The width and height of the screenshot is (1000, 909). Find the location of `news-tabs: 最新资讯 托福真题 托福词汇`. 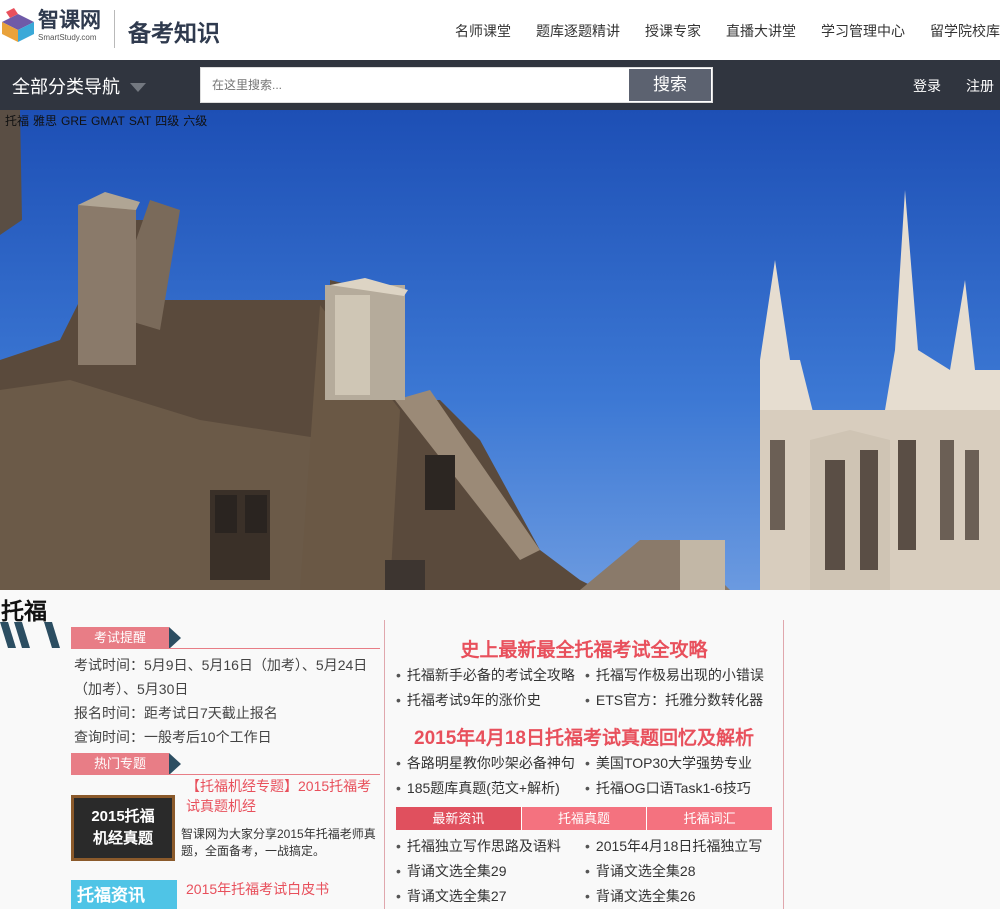

news-tabs: 最新资讯 托福真题 托福词汇 is located at coordinates (584, 818).